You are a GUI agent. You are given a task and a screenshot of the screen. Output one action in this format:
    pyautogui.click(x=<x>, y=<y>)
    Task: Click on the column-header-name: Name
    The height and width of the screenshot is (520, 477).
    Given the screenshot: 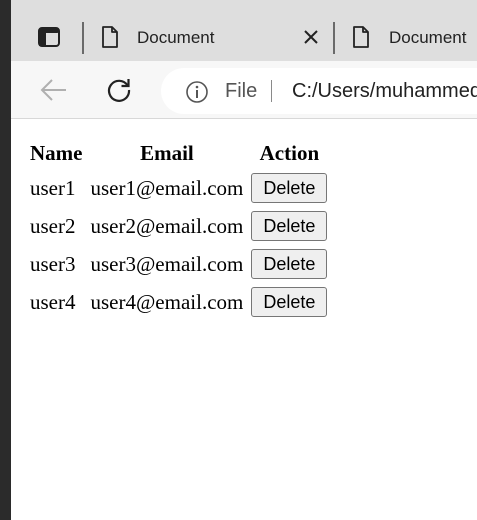 What is the action you would take?
    pyautogui.click(x=56, y=152)
    